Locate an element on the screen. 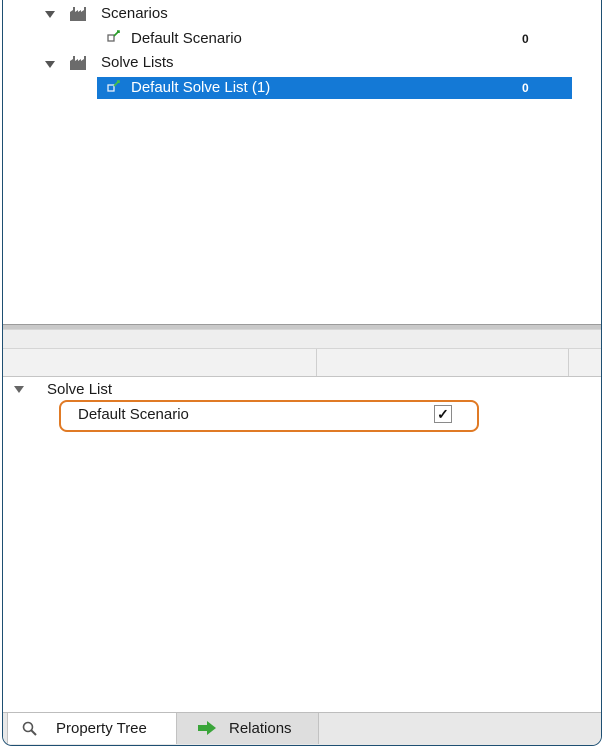 This screenshot has width=606, height=750. property-column-header is located at coordinates (302, 363).